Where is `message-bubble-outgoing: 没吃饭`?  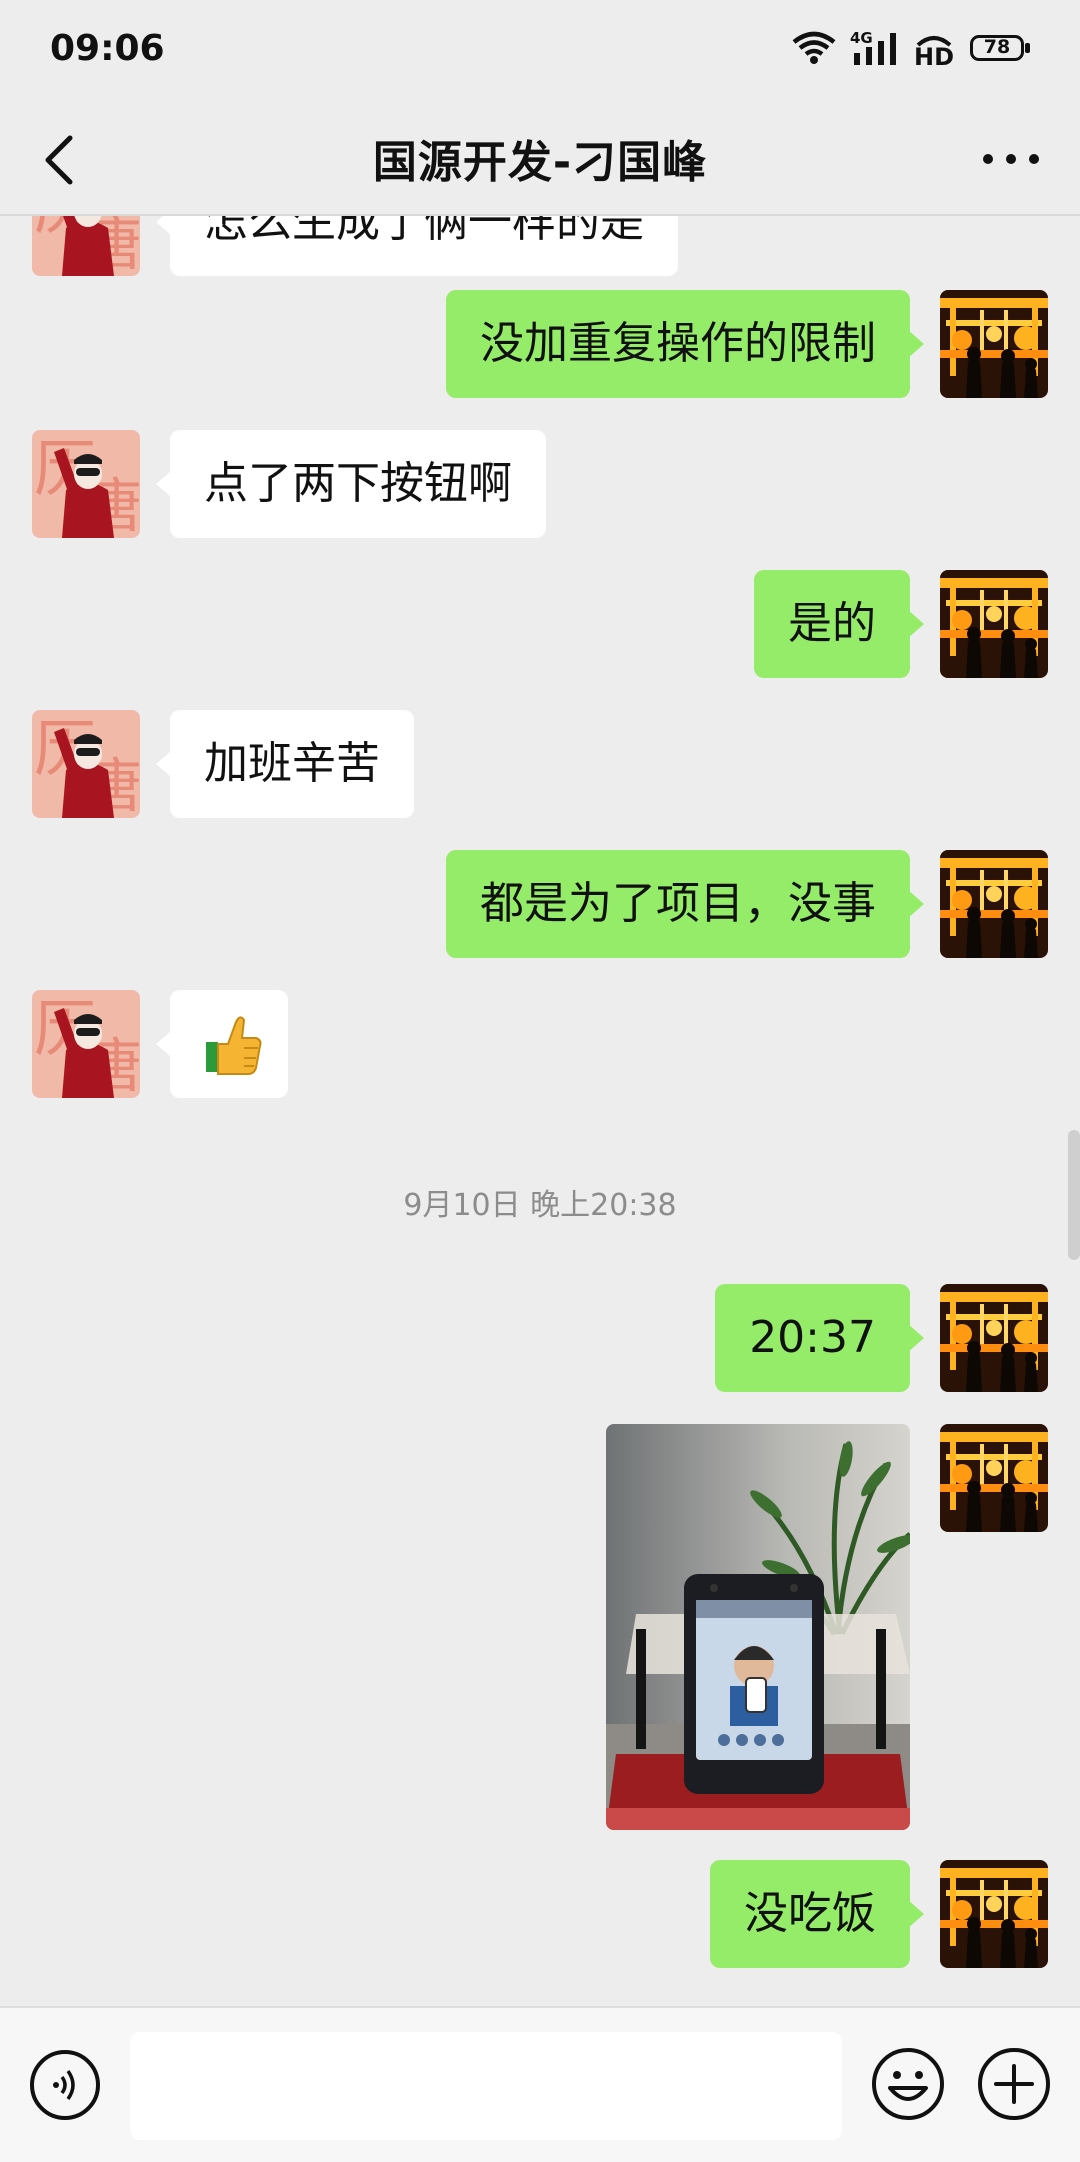
message-bubble-outgoing: 没吃饭 is located at coordinates (817, 1914).